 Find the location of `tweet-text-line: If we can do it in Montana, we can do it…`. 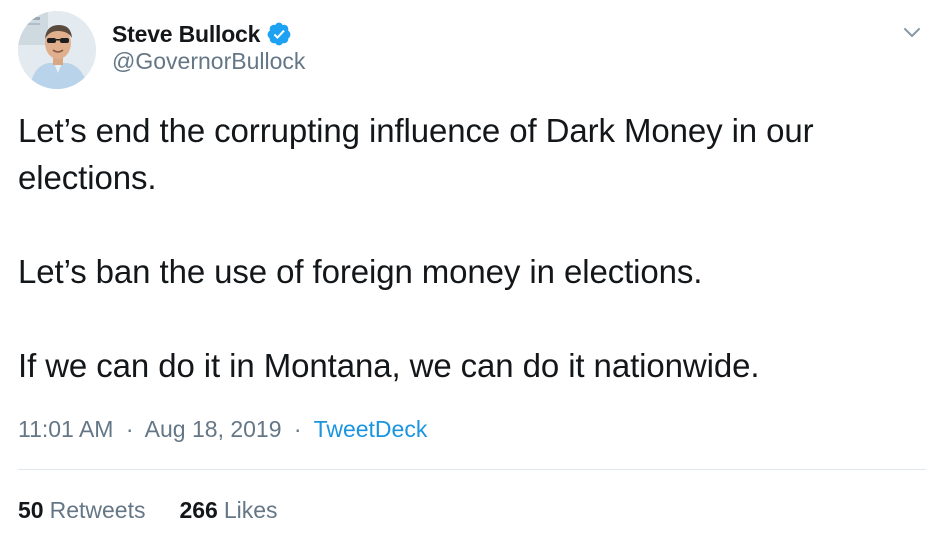

tweet-text-line: If we can do it in Montana, we can do it… is located at coordinates (389, 365).